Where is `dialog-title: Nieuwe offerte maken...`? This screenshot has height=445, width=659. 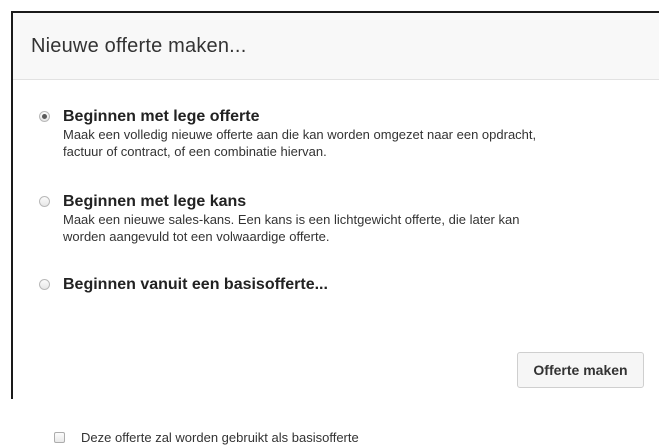 dialog-title: Nieuwe offerte maken... is located at coordinates (139, 45).